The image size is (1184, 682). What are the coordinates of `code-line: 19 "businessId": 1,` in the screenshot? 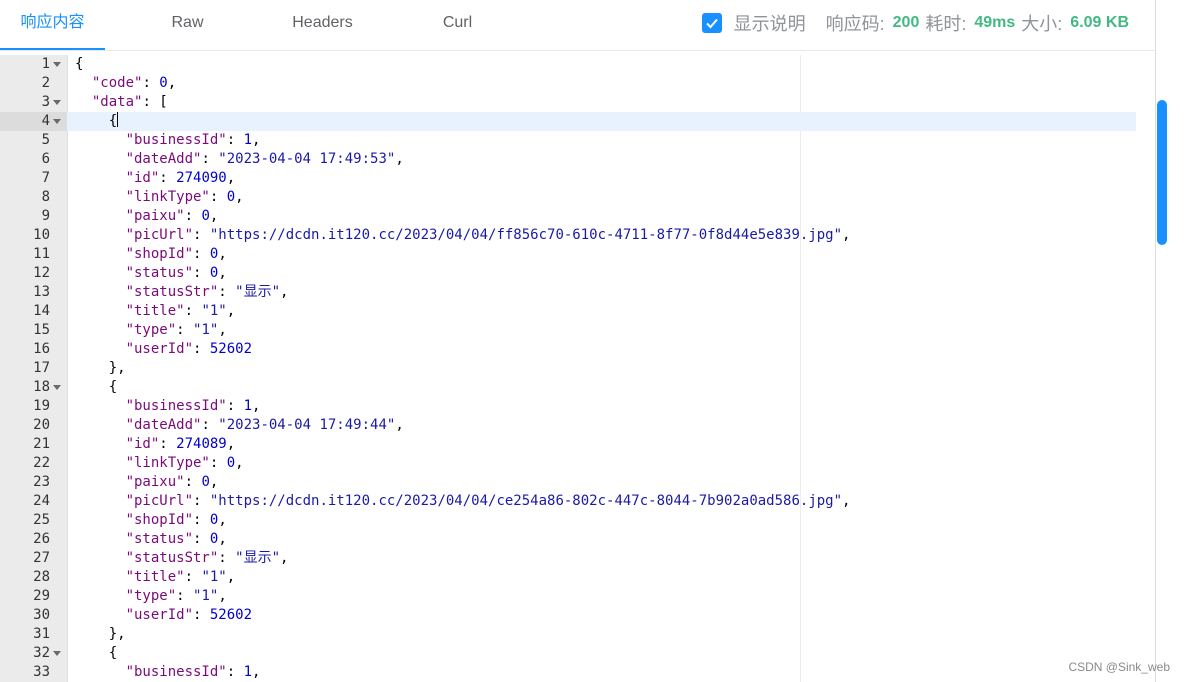 It's located at (568, 406).